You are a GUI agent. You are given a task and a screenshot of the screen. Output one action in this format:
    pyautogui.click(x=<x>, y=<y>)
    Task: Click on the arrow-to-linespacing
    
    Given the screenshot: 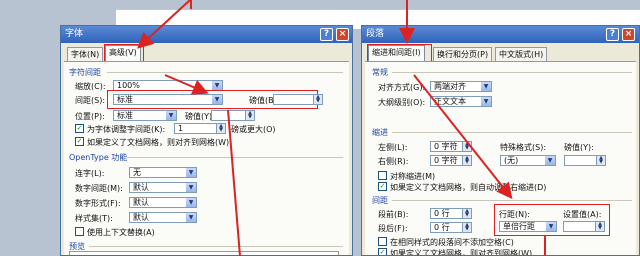 What is the action you would take?
    pyautogui.click(x=463, y=137)
    